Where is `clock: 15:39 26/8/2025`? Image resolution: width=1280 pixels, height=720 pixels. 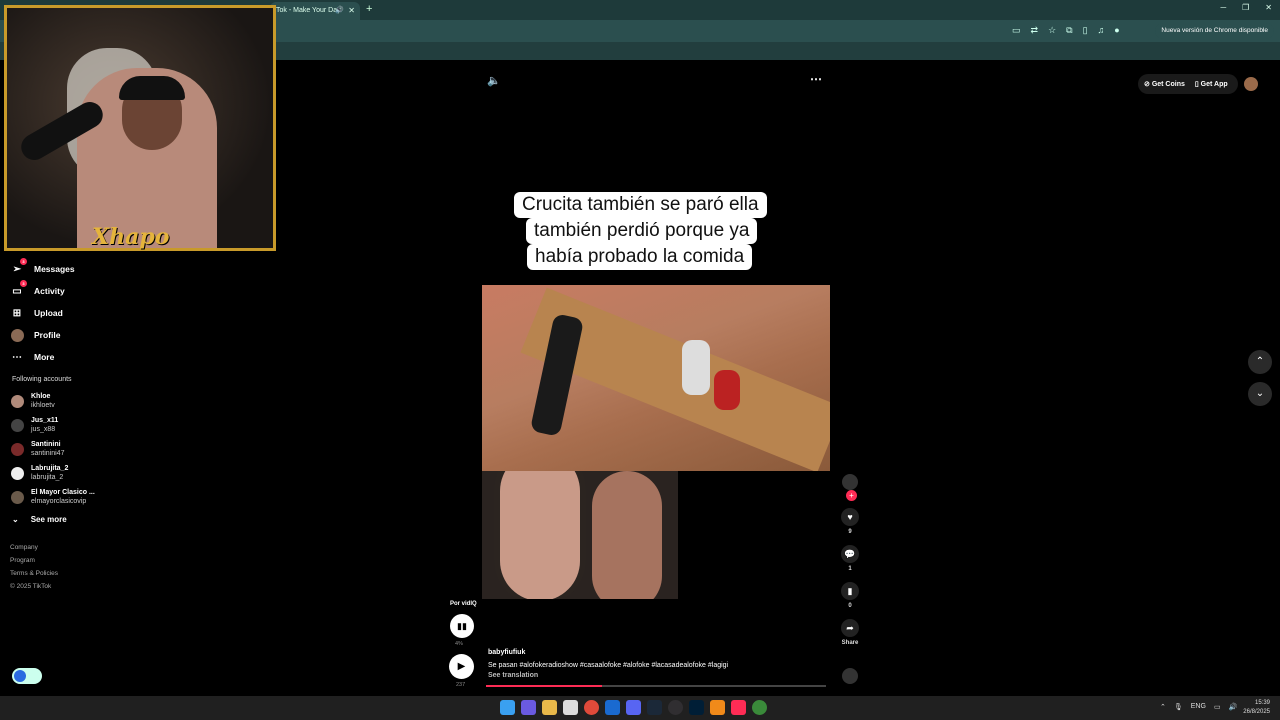
clock: 15:39 26/8/2025 is located at coordinates (1256, 708).